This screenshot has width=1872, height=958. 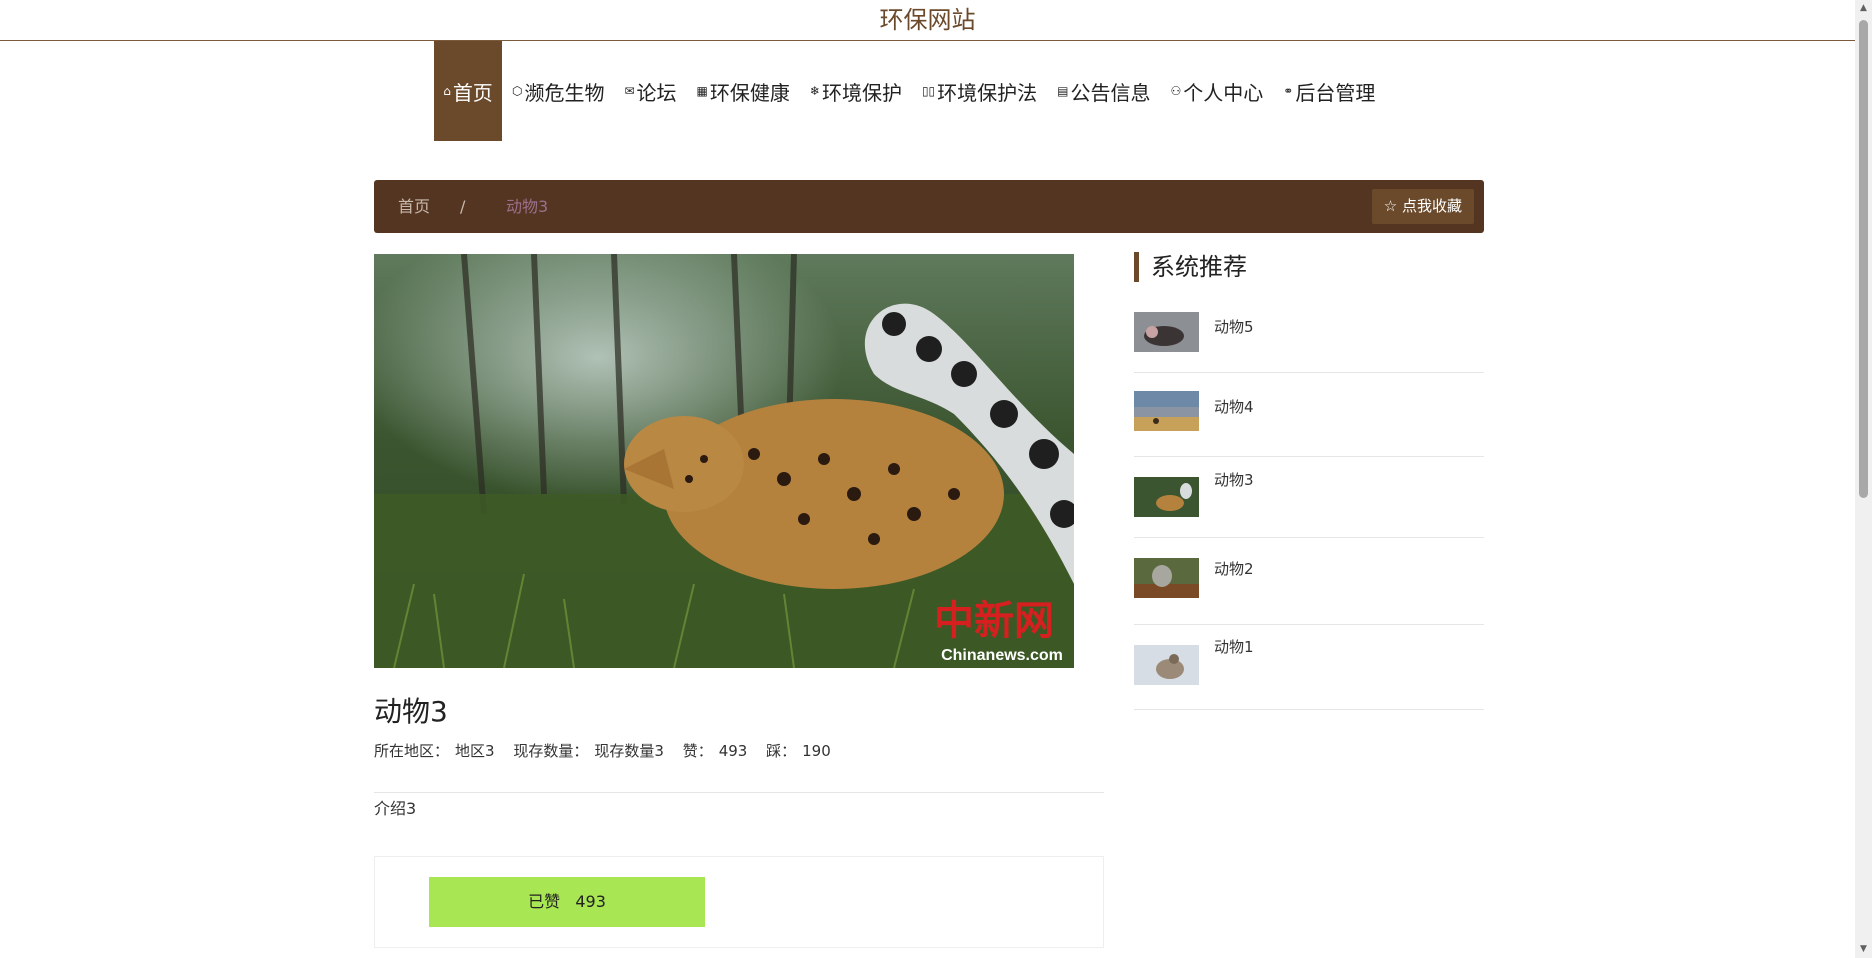 I want to click on watermark-en: Chinanews.com, so click(x=1002, y=655).